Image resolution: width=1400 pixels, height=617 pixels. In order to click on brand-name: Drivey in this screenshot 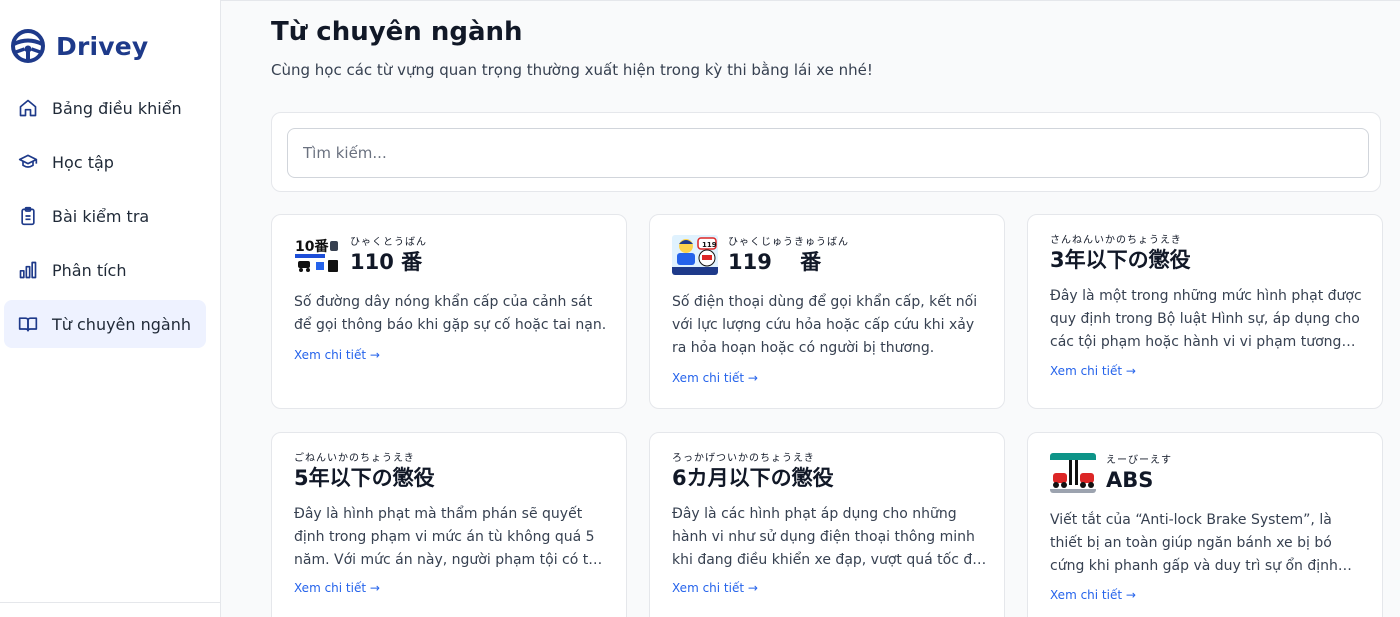, I will do `click(102, 46)`.